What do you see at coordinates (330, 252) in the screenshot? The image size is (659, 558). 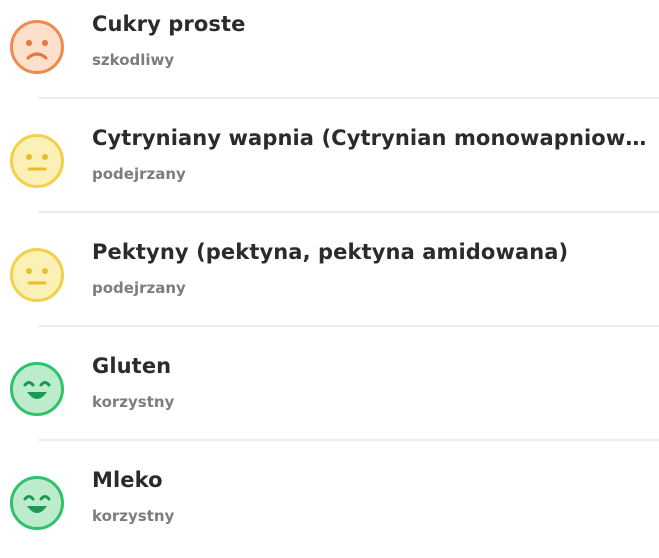 I see `ingredient-name: Pektyny (pektyna, pektyna amidowana)` at bounding box center [330, 252].